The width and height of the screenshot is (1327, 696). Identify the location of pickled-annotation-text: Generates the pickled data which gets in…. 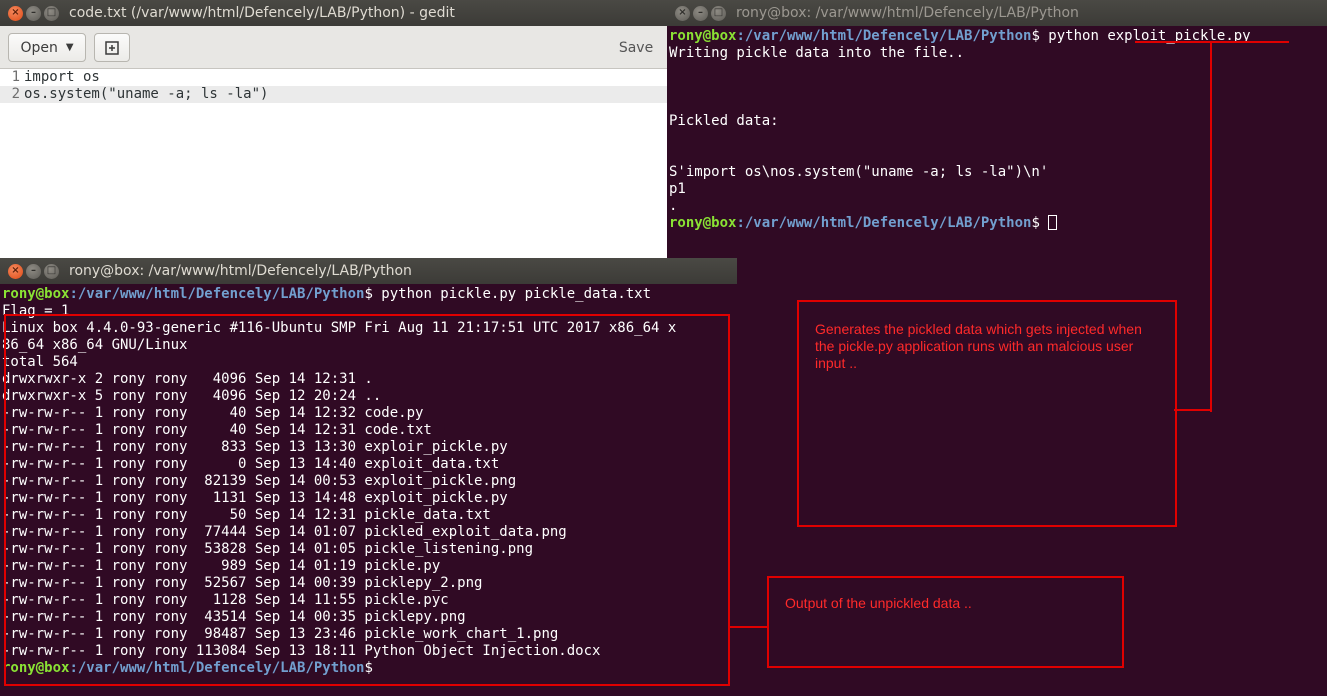
(978, 346).